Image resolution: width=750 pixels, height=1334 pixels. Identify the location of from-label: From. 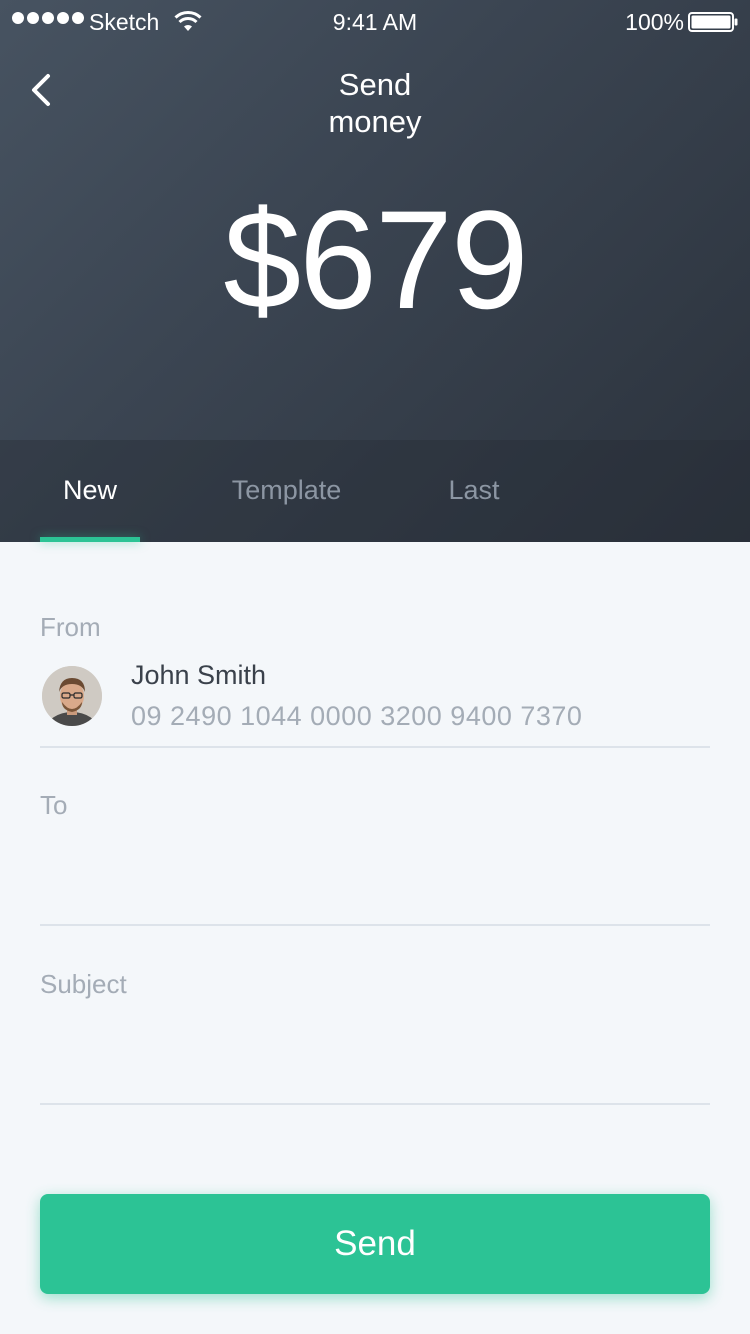
(70, 627).